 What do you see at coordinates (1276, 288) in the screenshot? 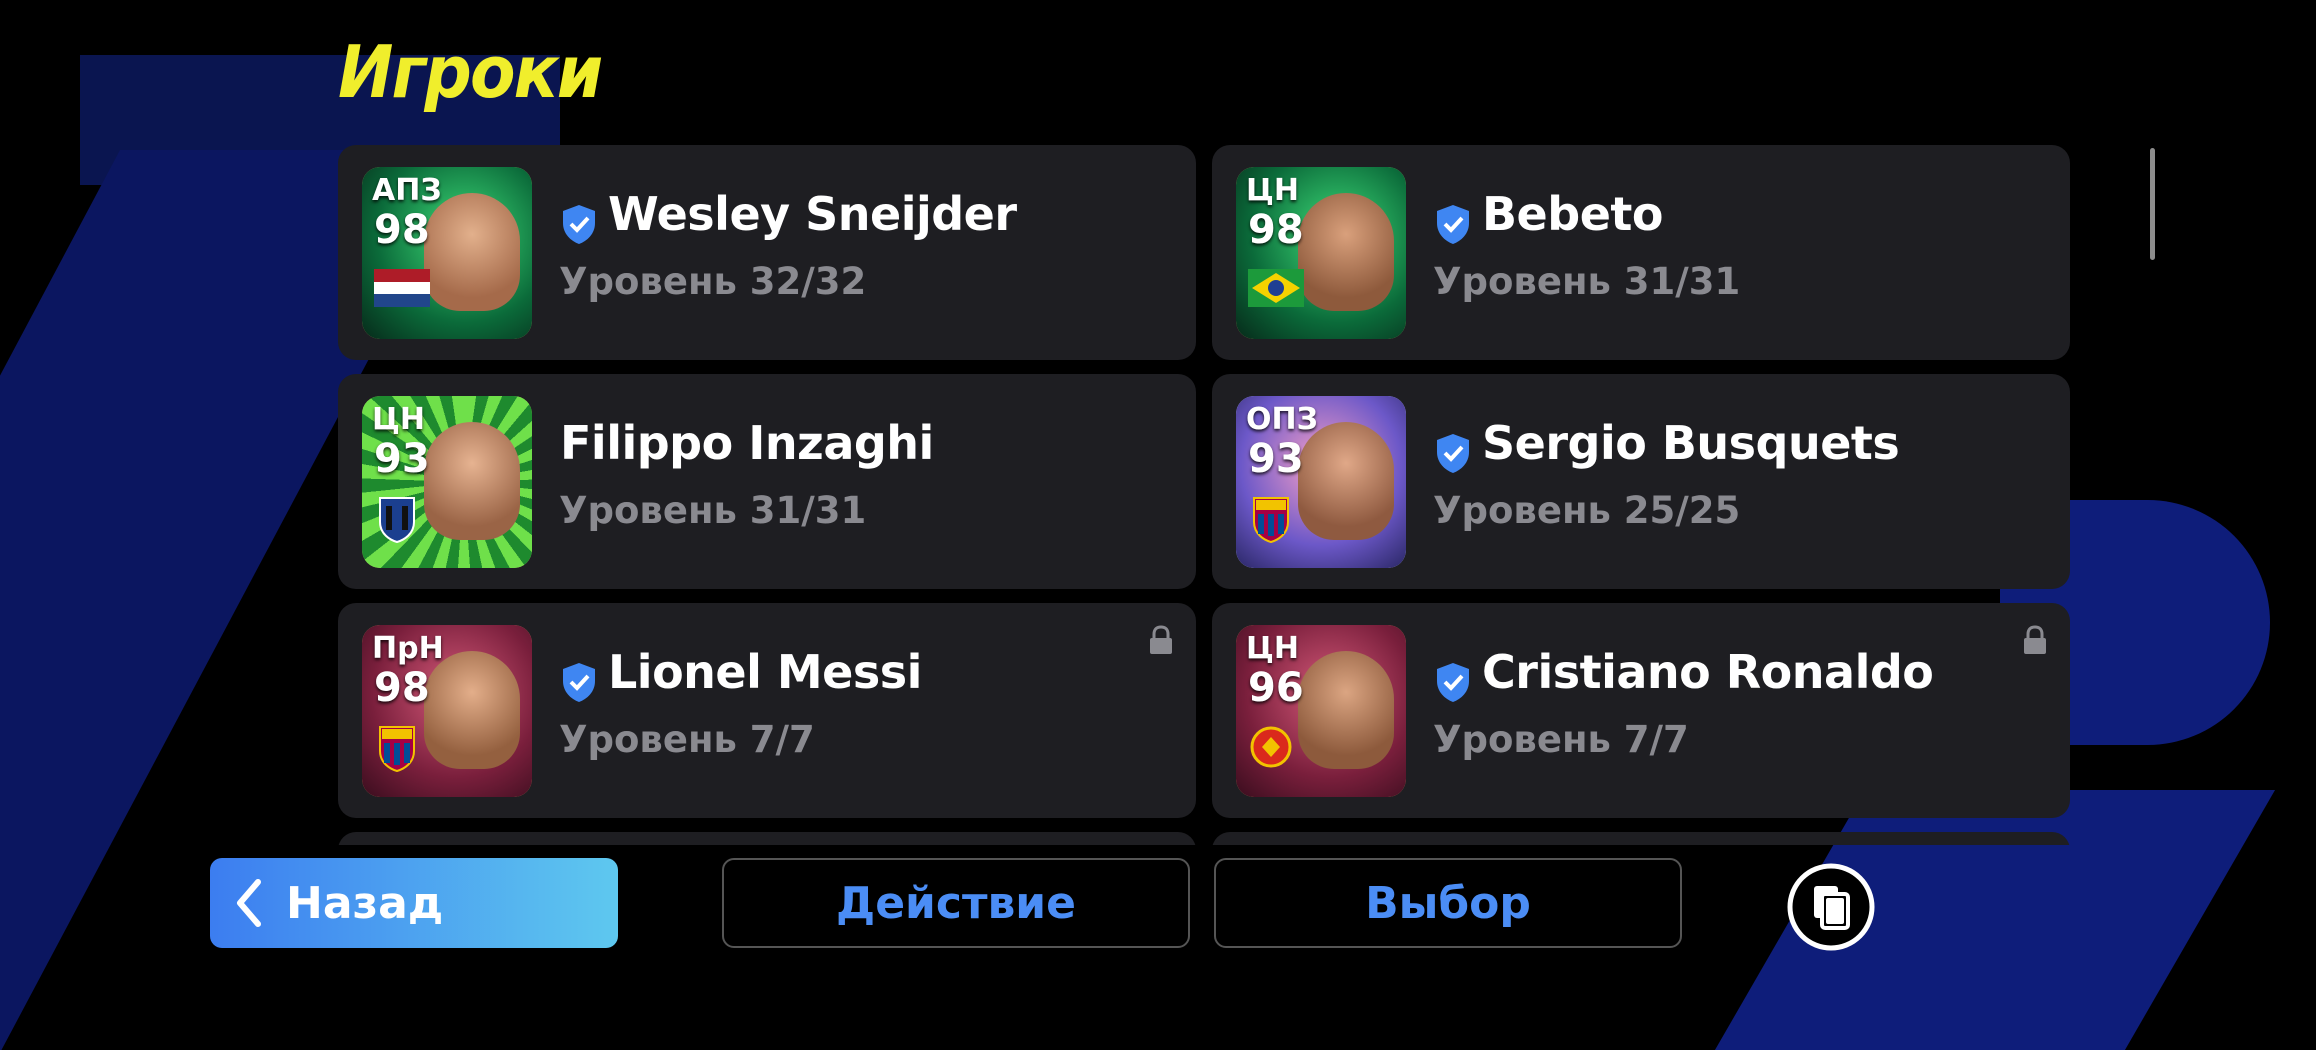
I see `brazil-flag-icon` at bounding box center [1276, 288].